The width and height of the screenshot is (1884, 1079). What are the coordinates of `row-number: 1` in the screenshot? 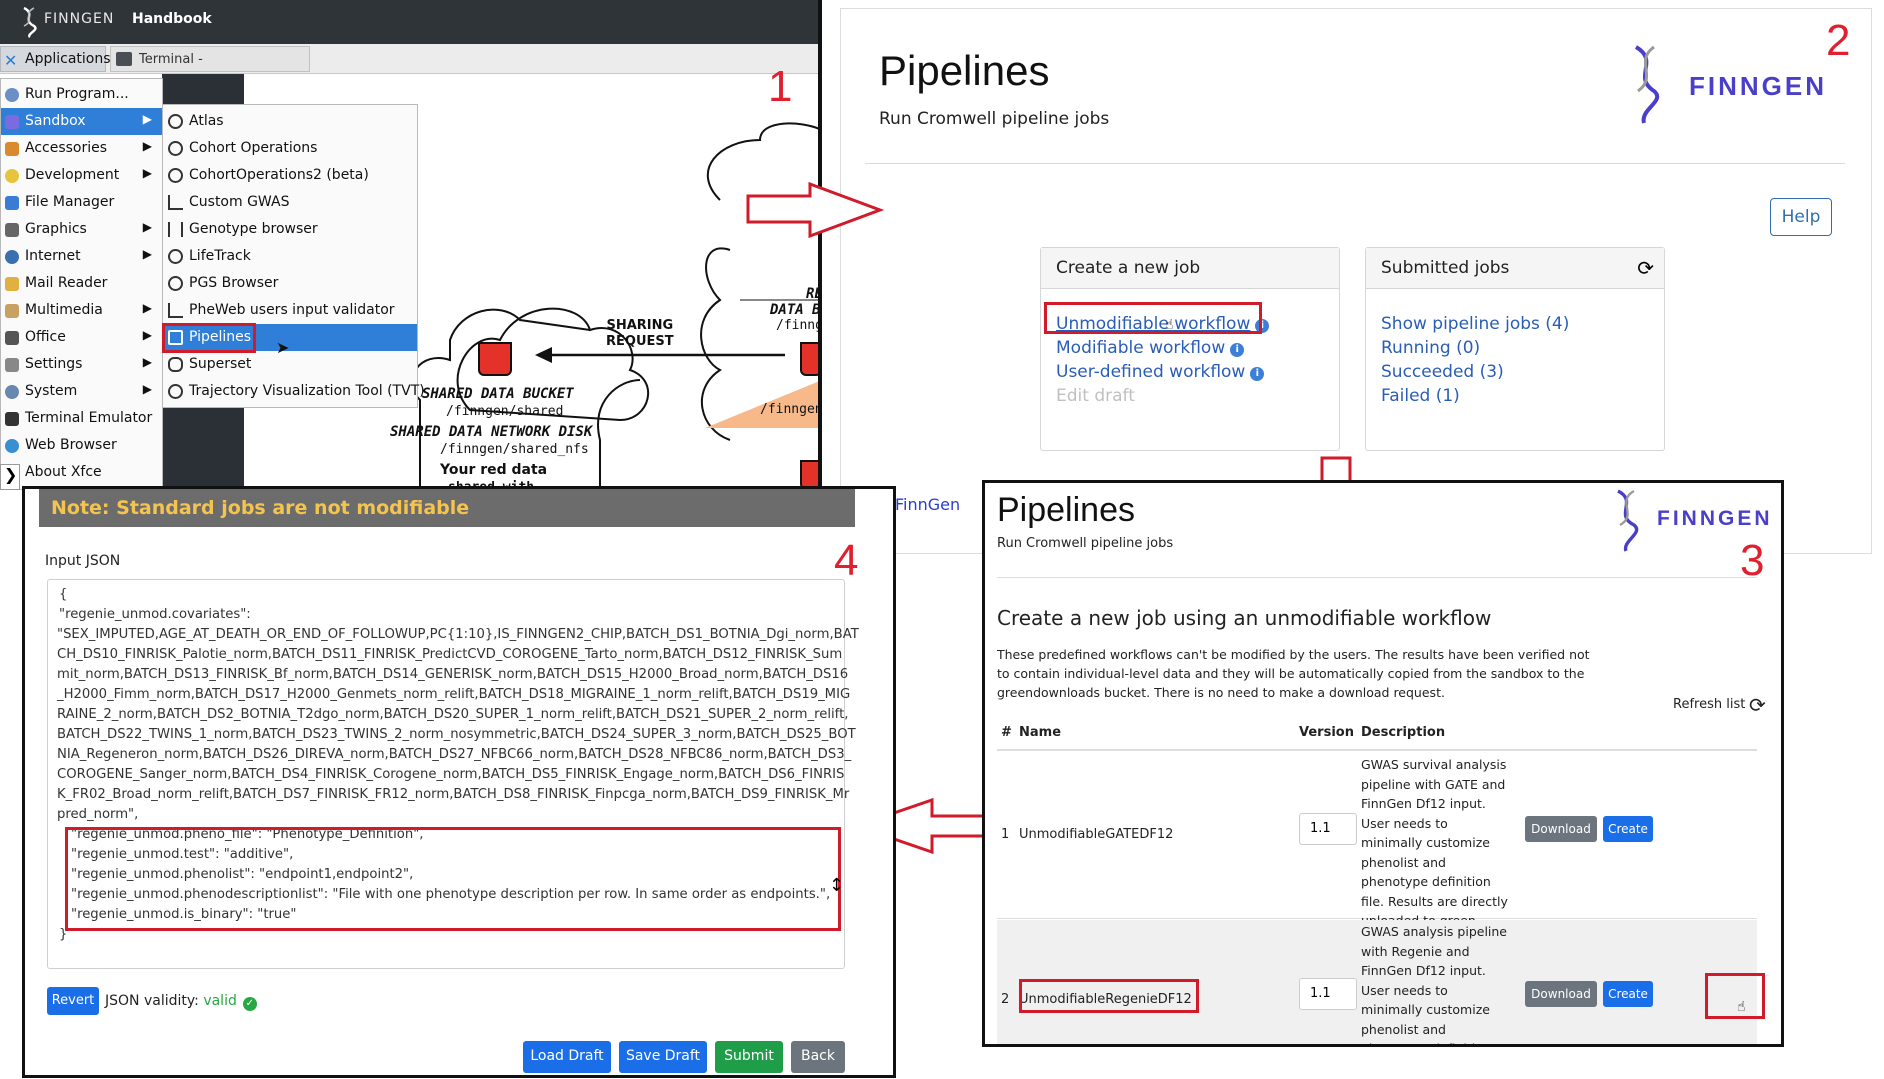 It's located at (1005, 834).